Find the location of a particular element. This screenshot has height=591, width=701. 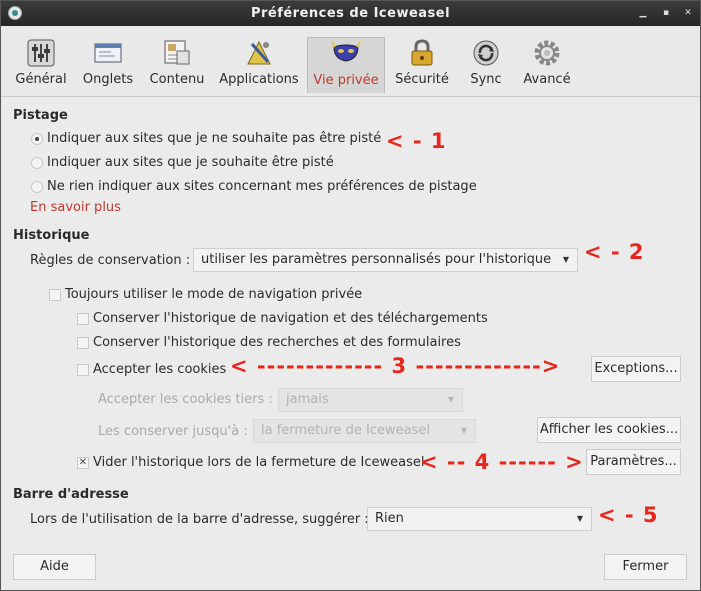

tab-contenu: Contenu is located at coordinates (177, 65).